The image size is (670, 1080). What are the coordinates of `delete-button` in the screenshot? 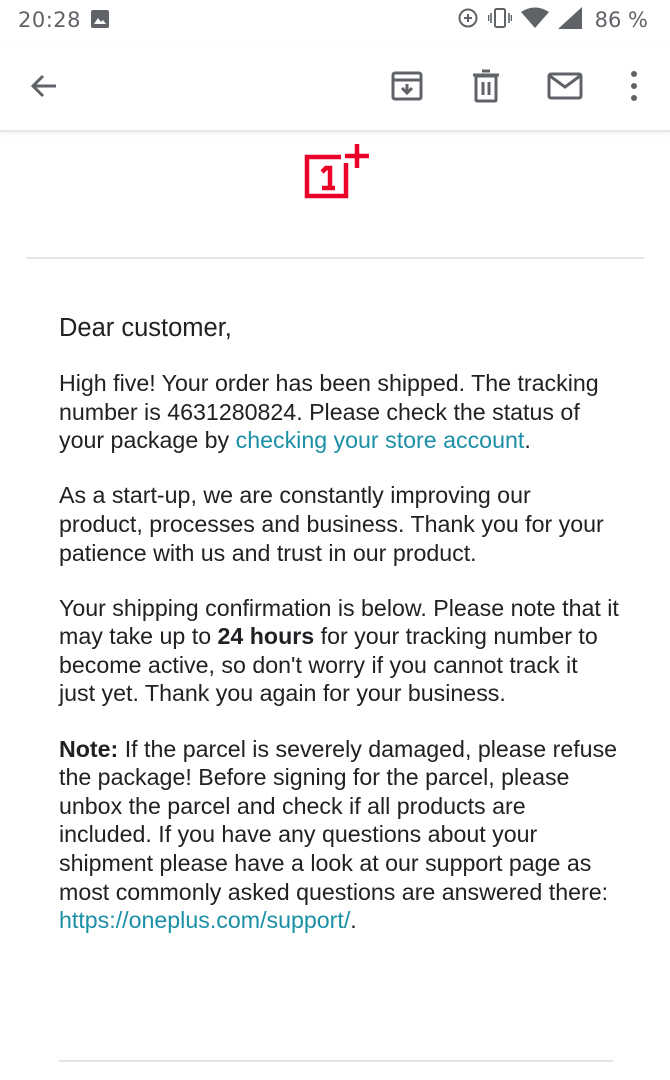 It's located at (486, 86).